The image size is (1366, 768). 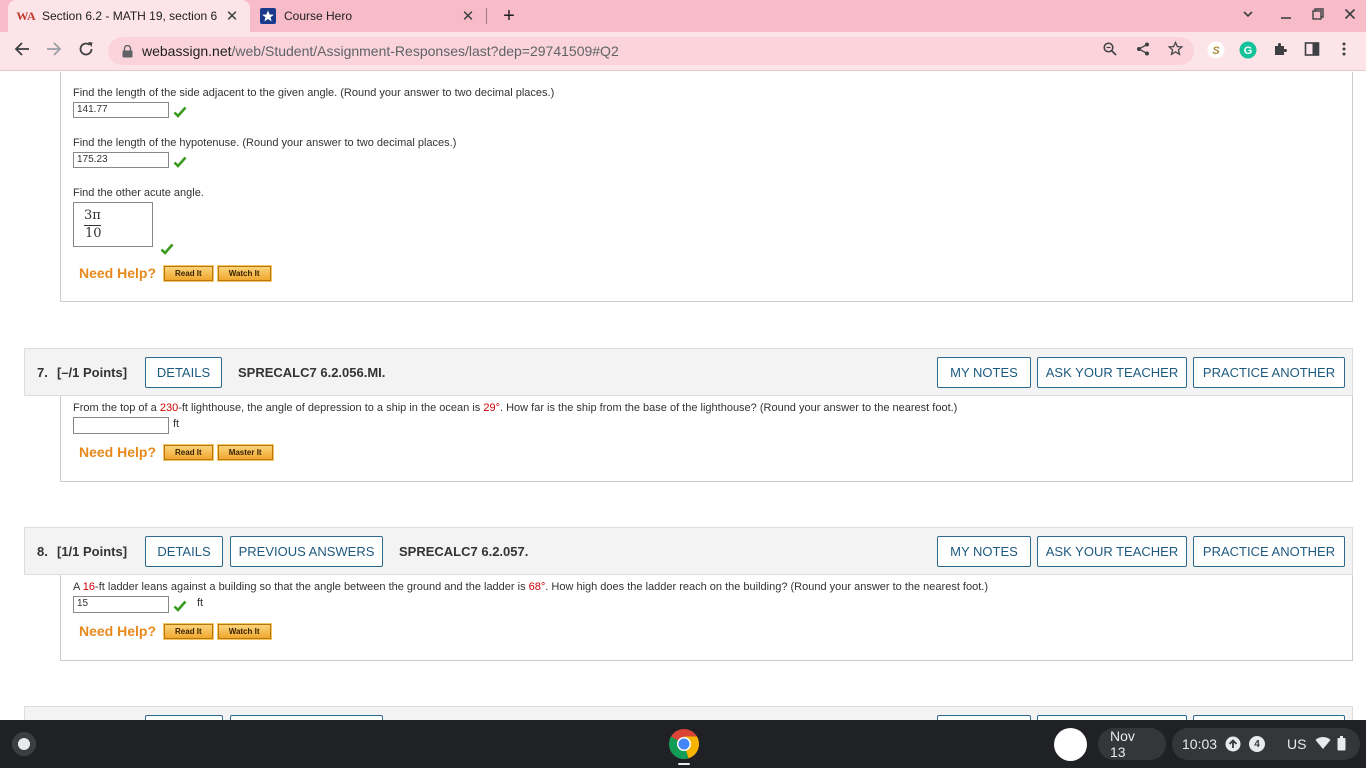 What do you see at coordinates (1248, 16) in the screenshot?
I see `tab-search-chevron-icon` at bounding box center [1248, 16].